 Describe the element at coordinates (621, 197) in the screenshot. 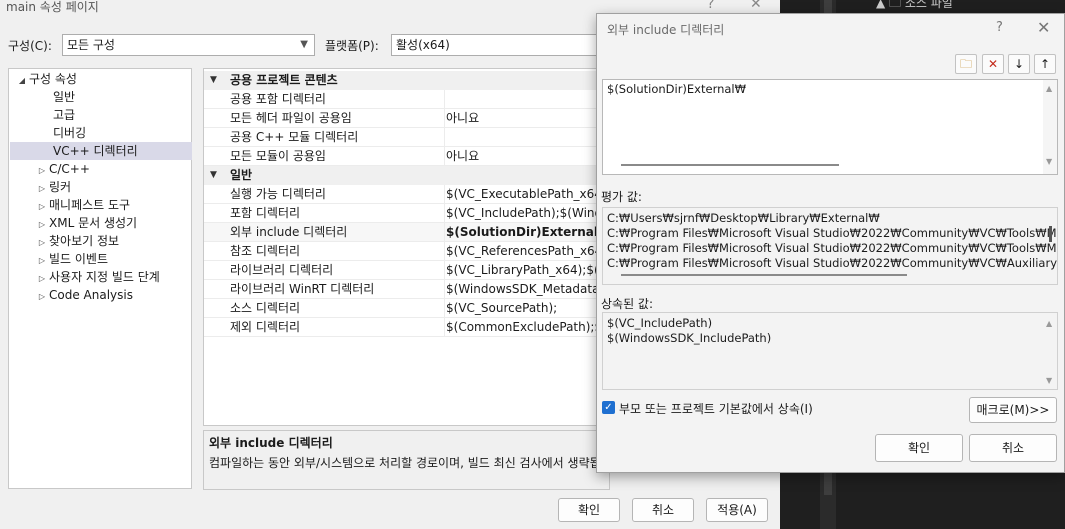

I see `evaluated-value-label: 평가 값:` at that location.